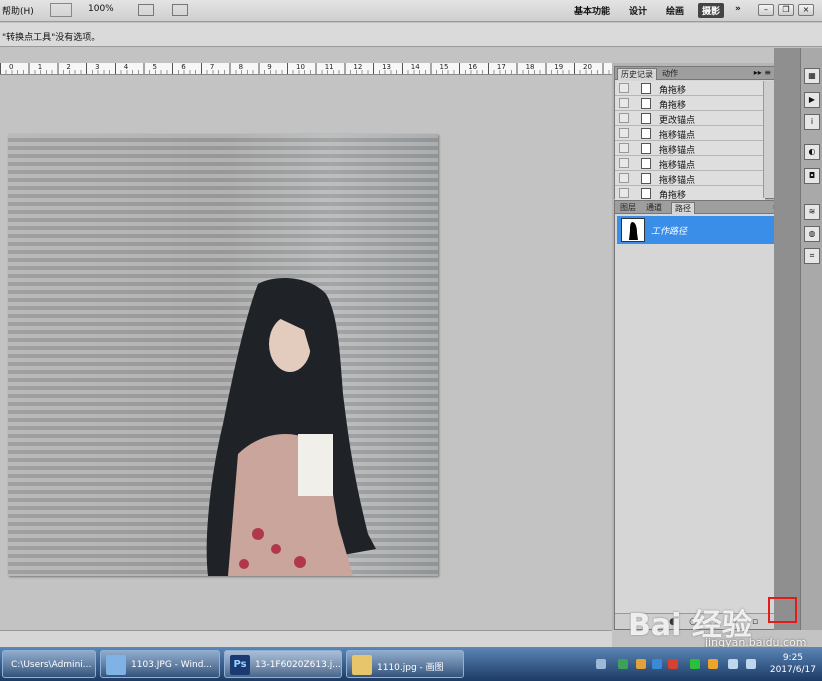 This screenshot has width=822, height=681. Describe the element at coordinates (673, 106) in the screenshot. I see `history-item-label: 角拖移` at that location.